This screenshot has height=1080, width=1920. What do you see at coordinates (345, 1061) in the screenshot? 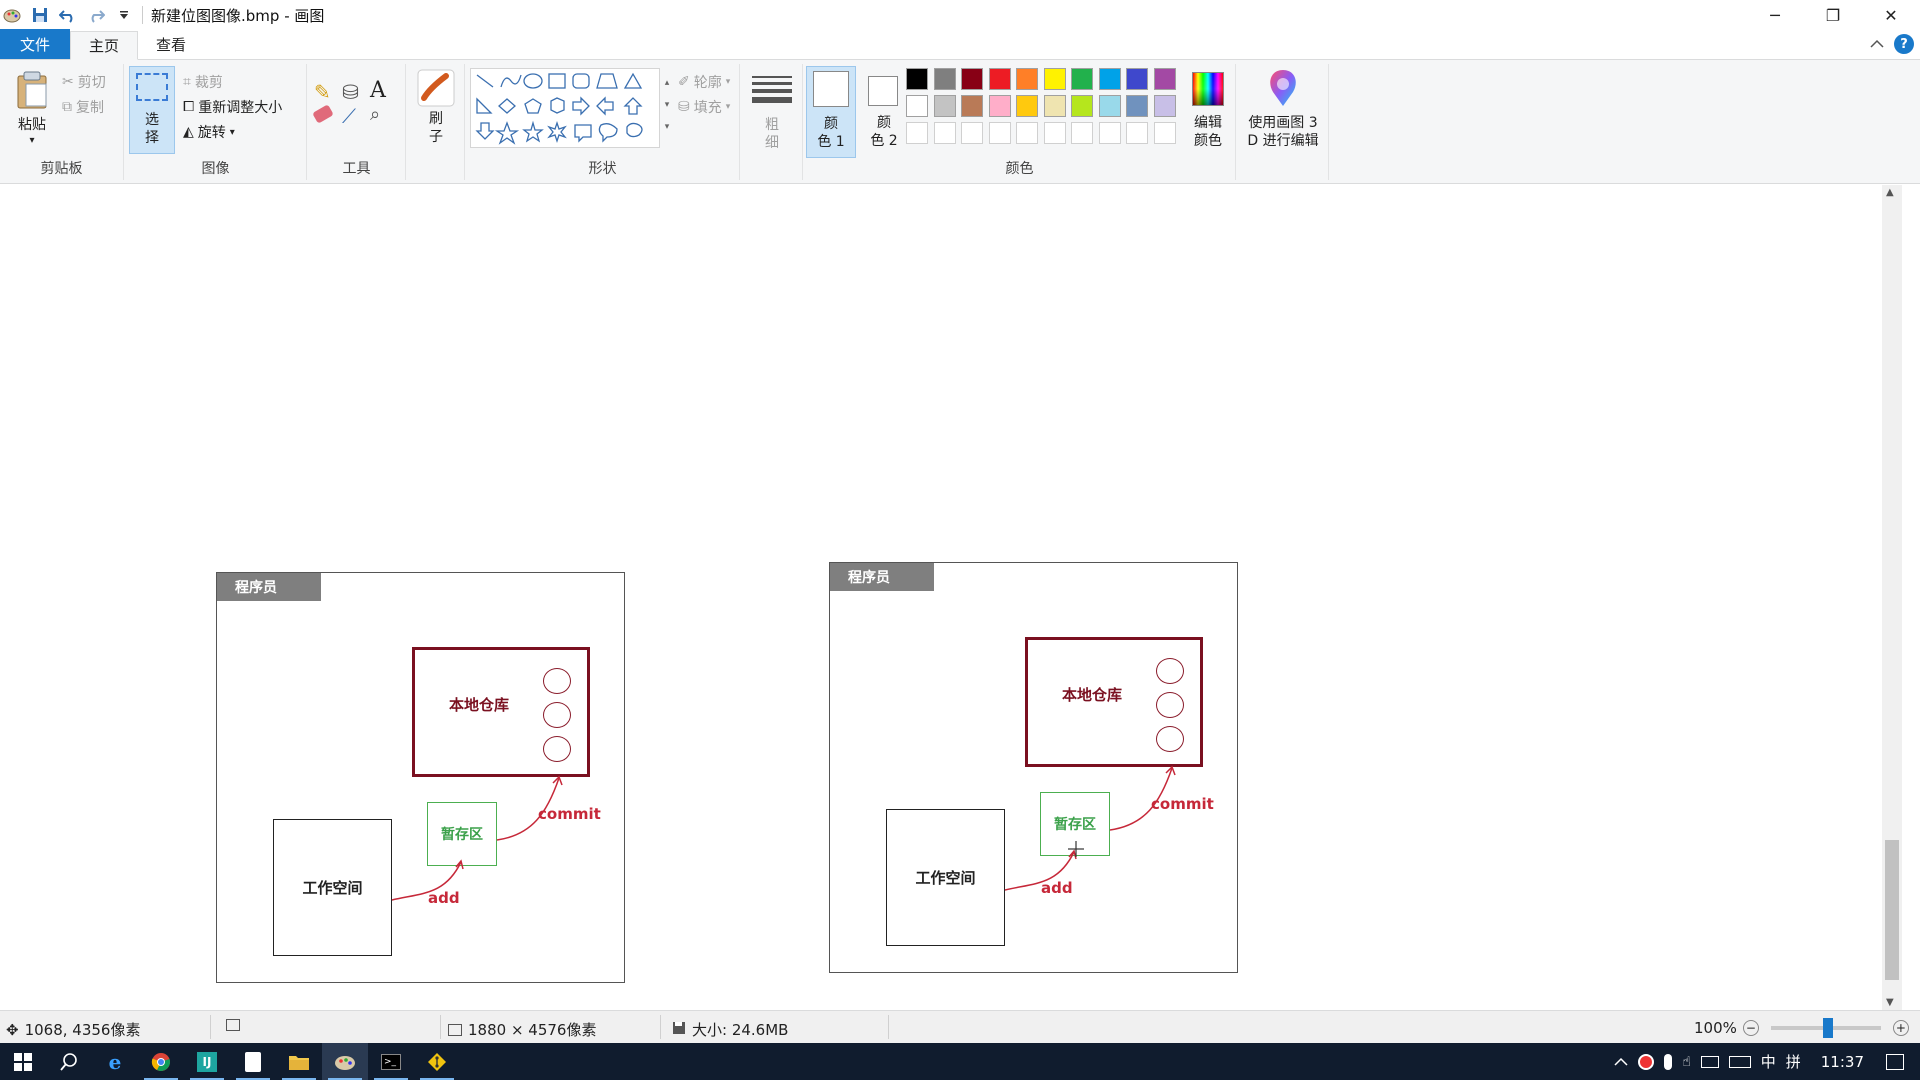
I see `taskbar-paint` at bounding box center [345, 1061].